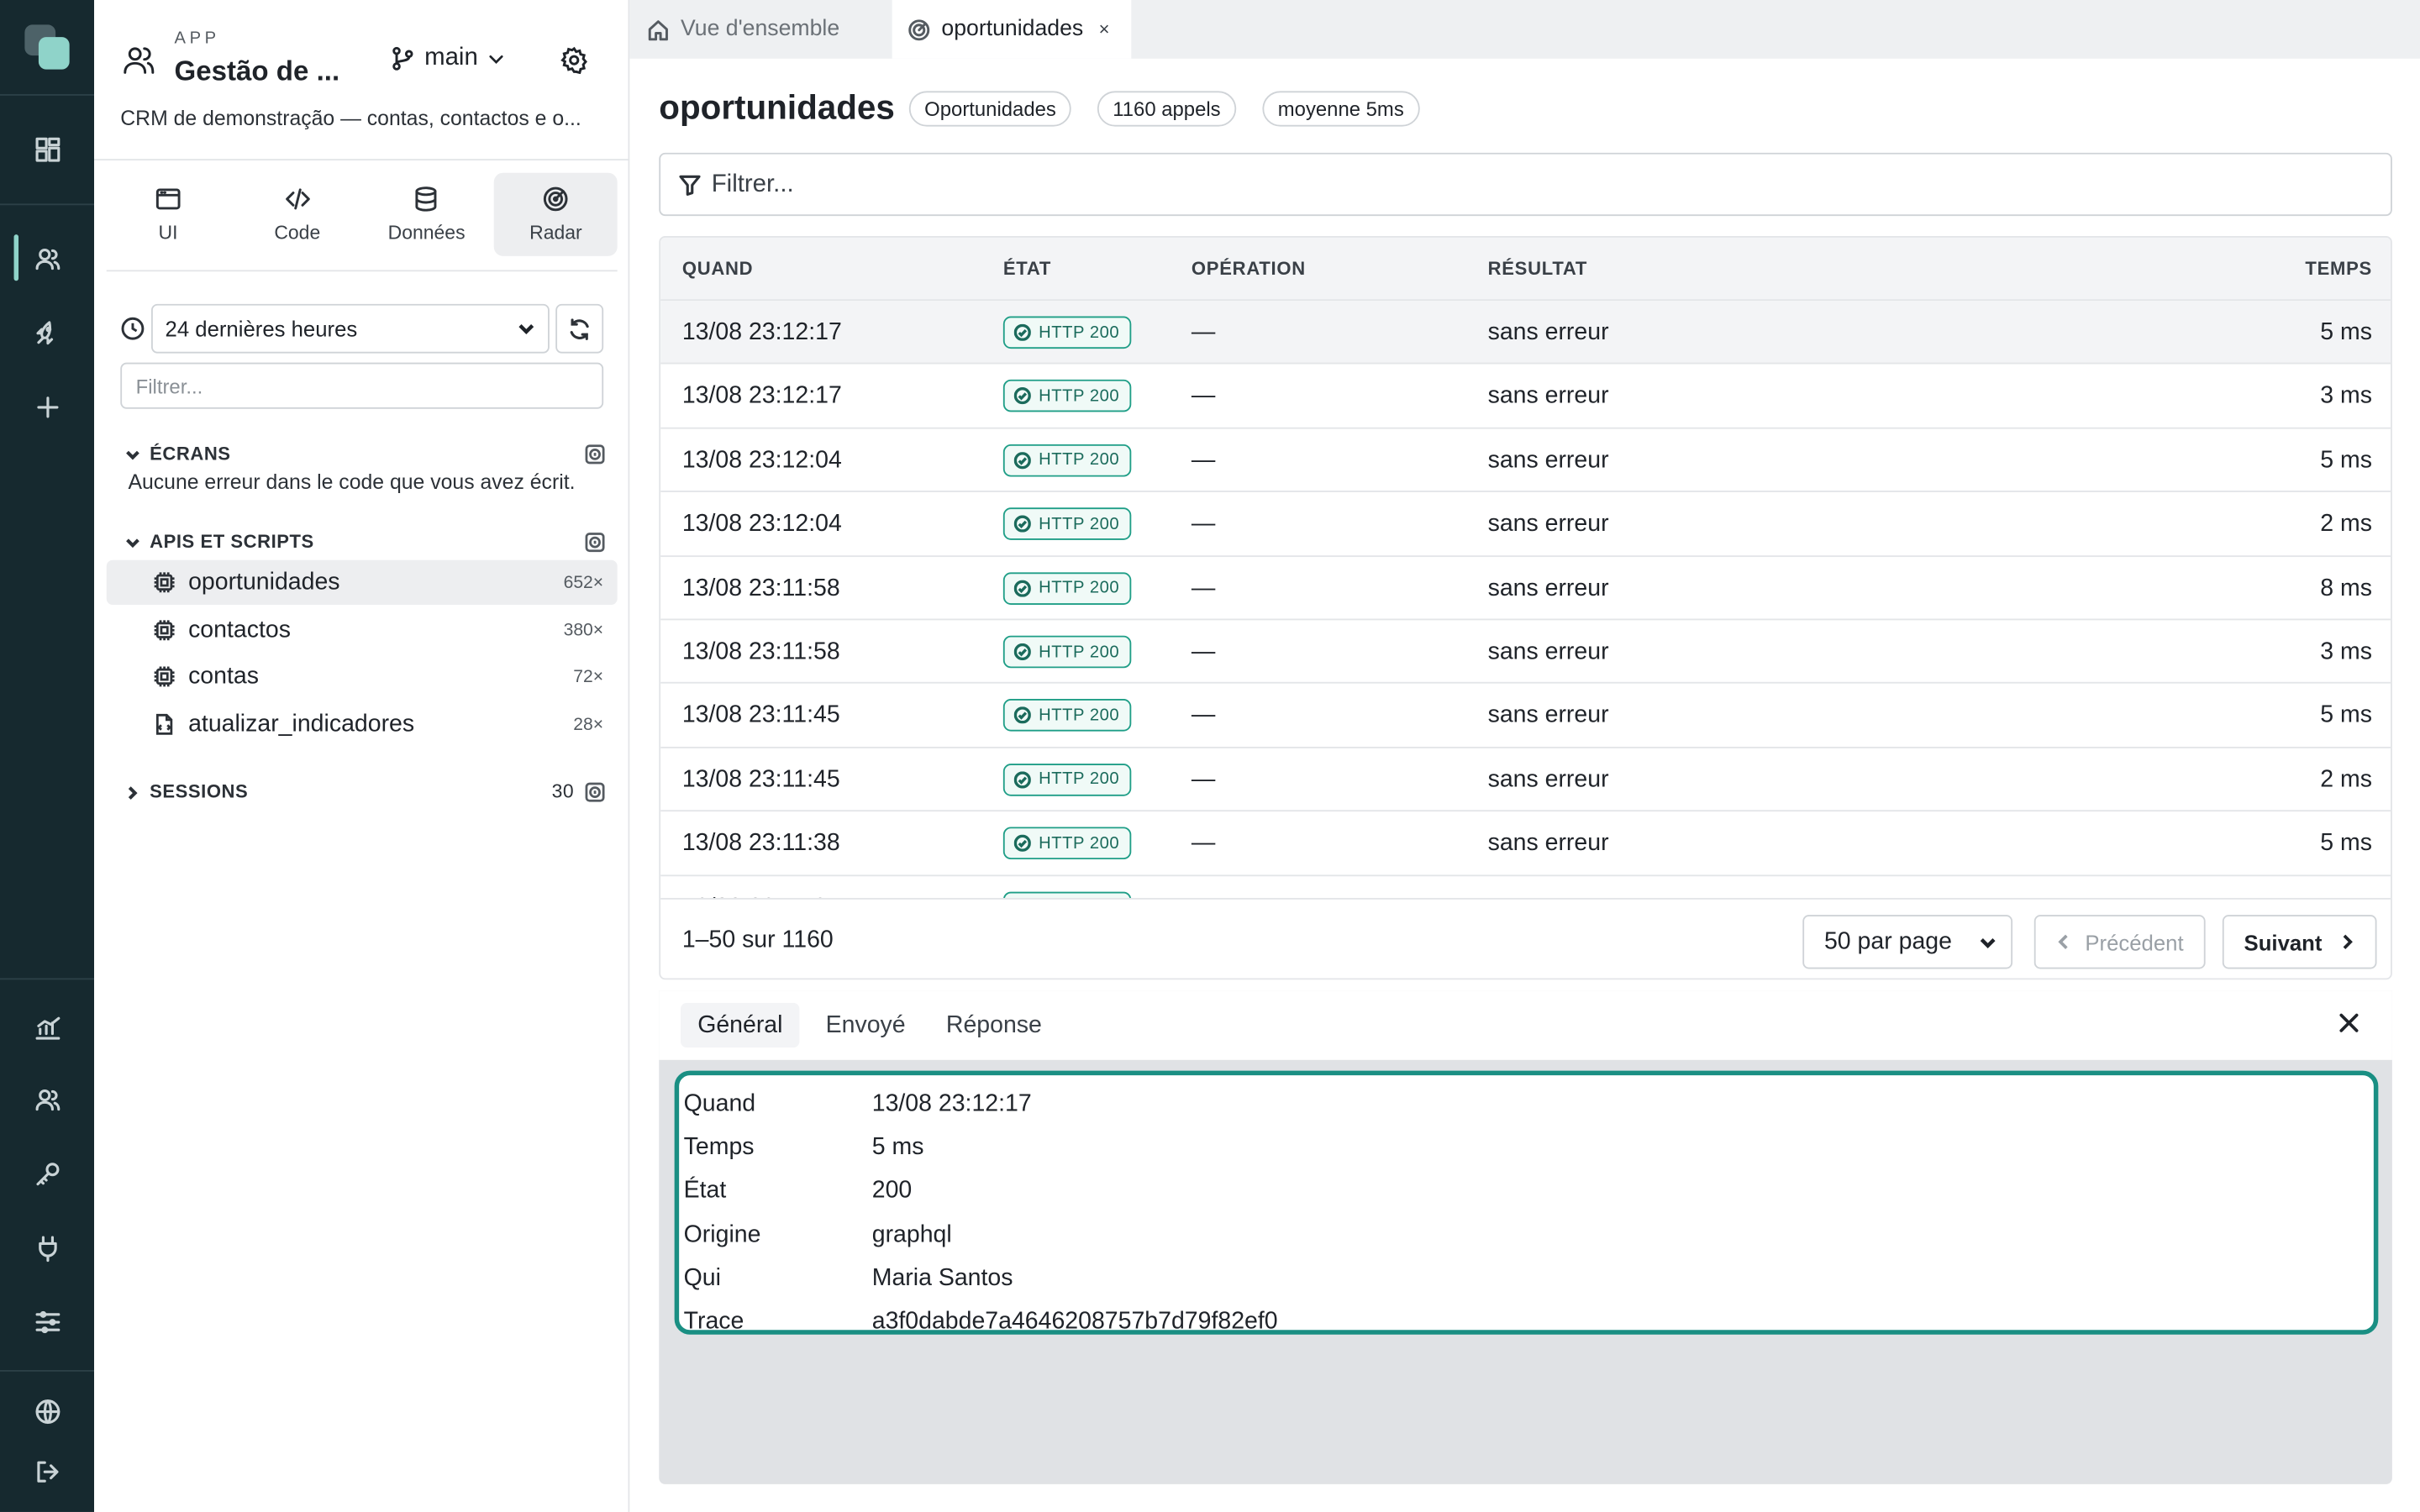  Describe the element at coordinates (1538, 269) in the screenshot. I see `column-header: RÉSULTAT` at that location.